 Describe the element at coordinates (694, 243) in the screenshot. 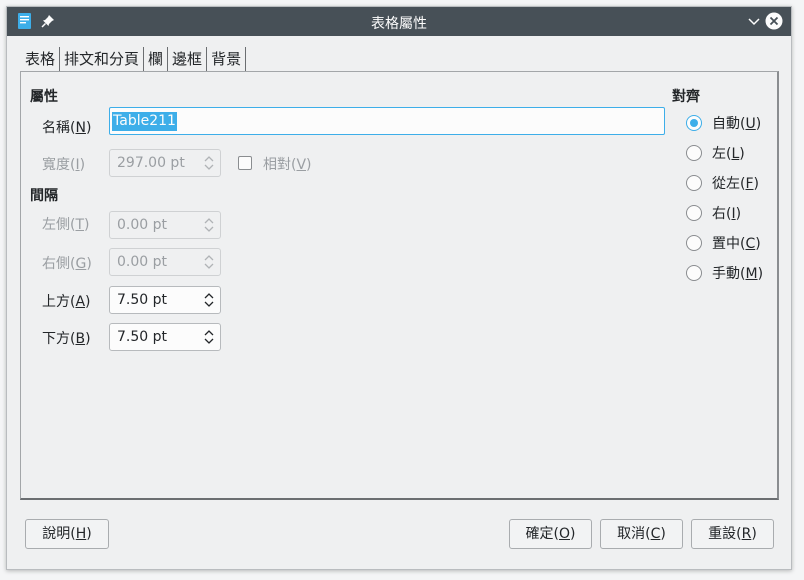

I see `align-center-radio` at that location.